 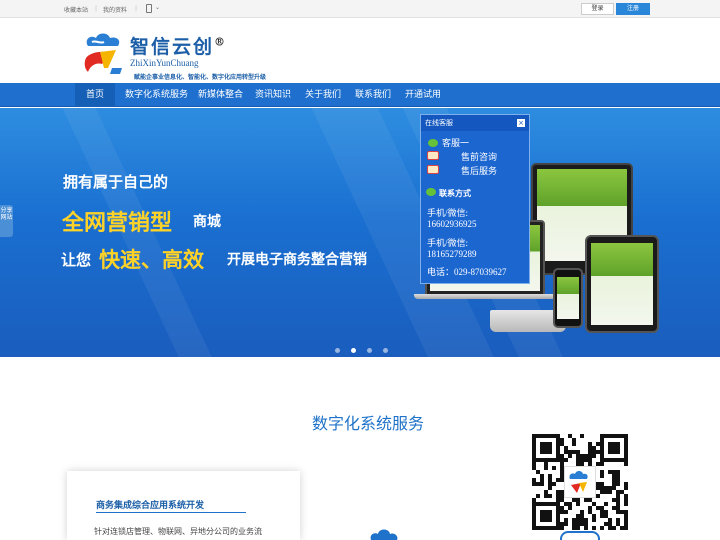 What do you see at coordinates (178, 531) in the screenshot?
I see `card-text: 针对连锁店管理、物联网、异地分公司的业务流` at bounding box center [178, 531].